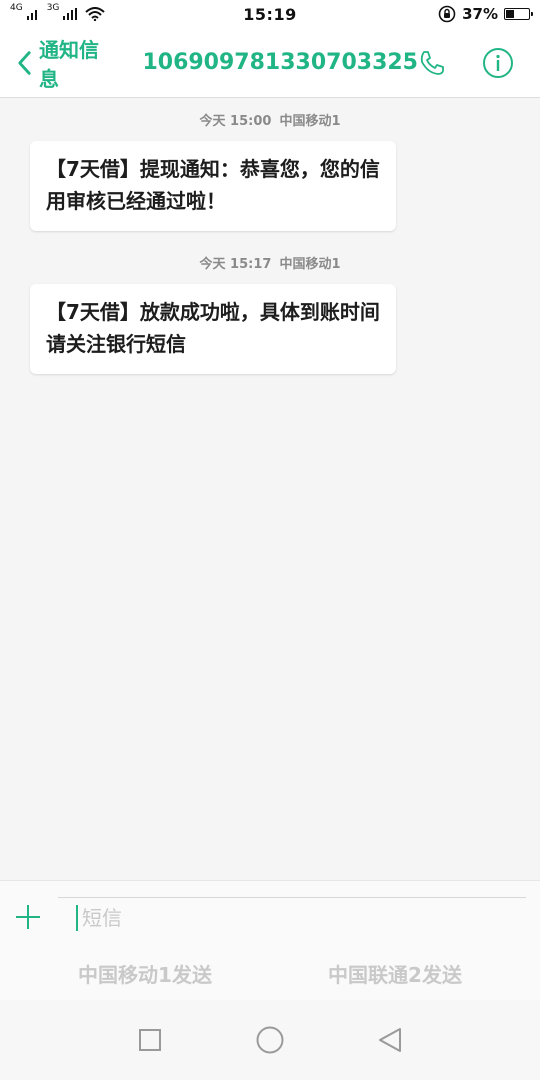  Describe the element at coordinates (68, 64) in the screenshot. I see `back-label: 通知信息` at that location.